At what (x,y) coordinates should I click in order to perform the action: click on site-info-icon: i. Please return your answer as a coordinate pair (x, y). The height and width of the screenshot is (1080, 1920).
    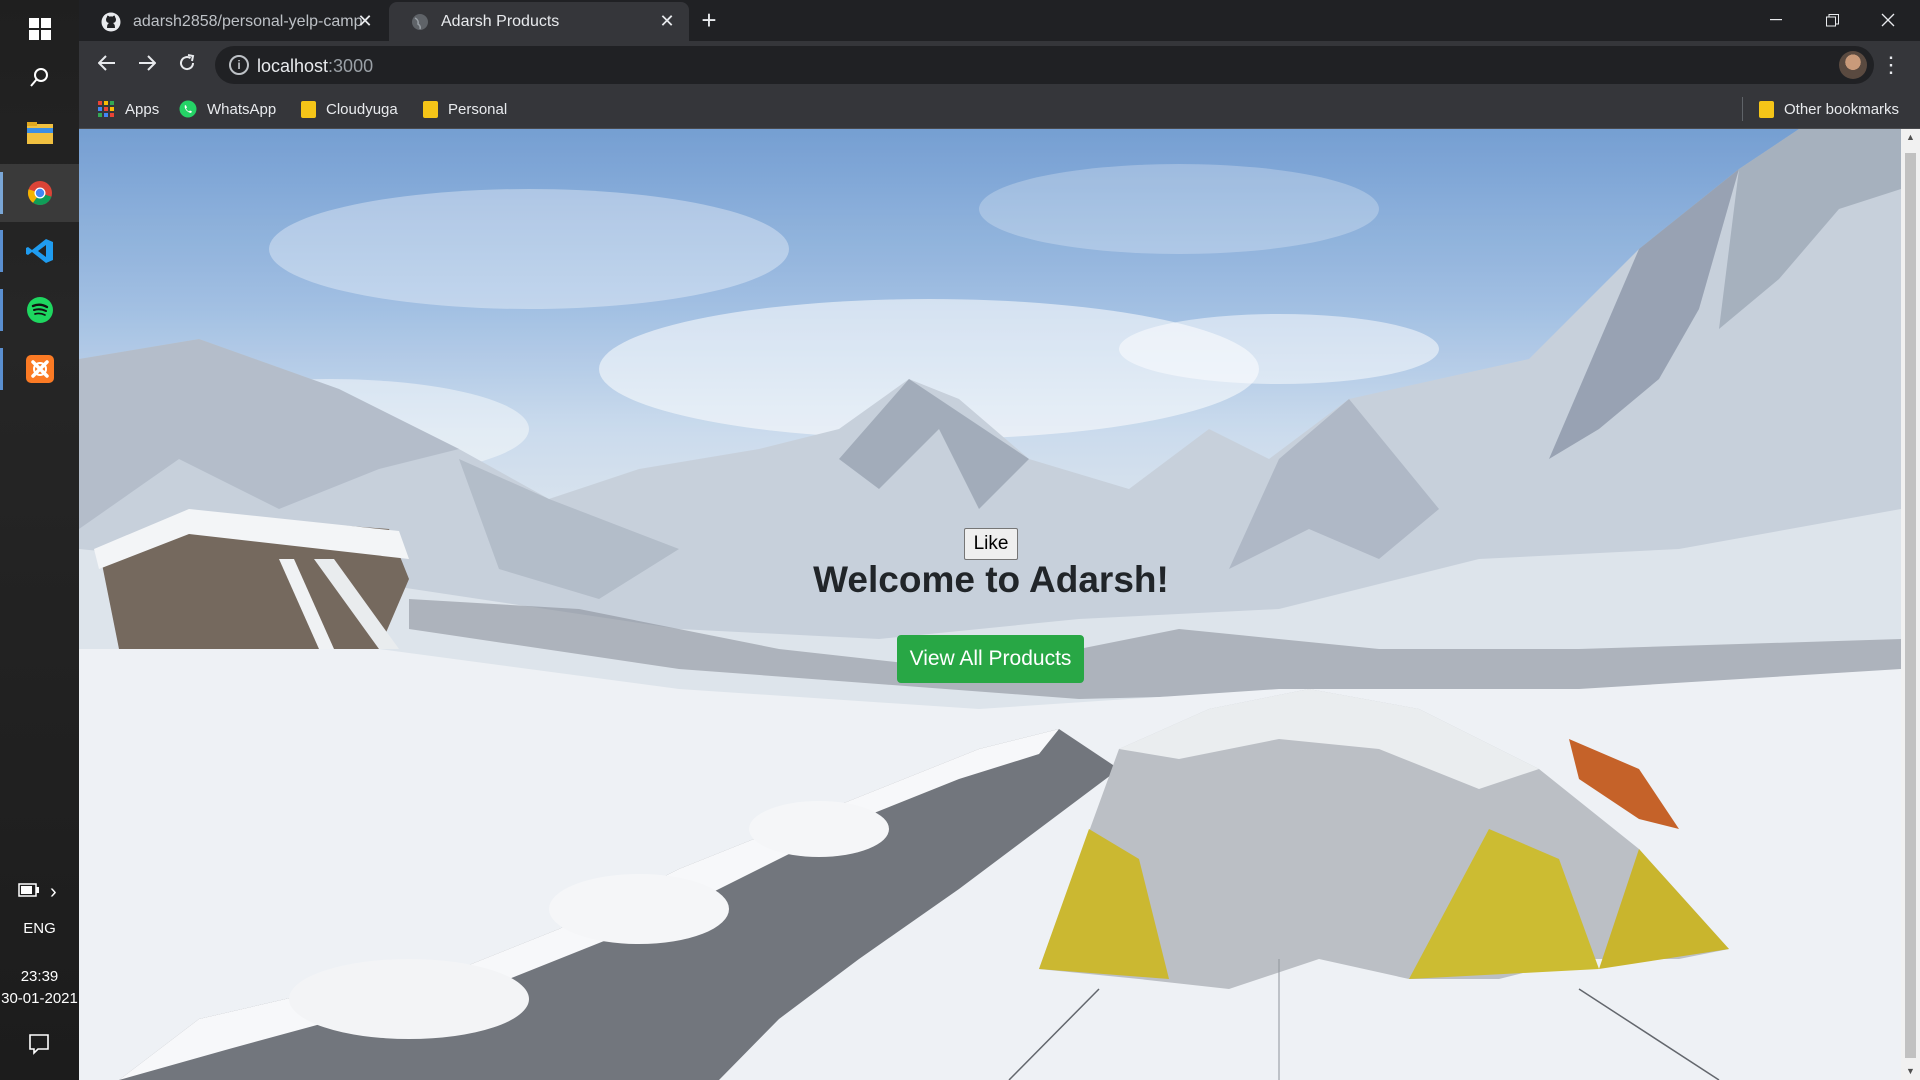
    Looking at the image, I should click on (239, 65).